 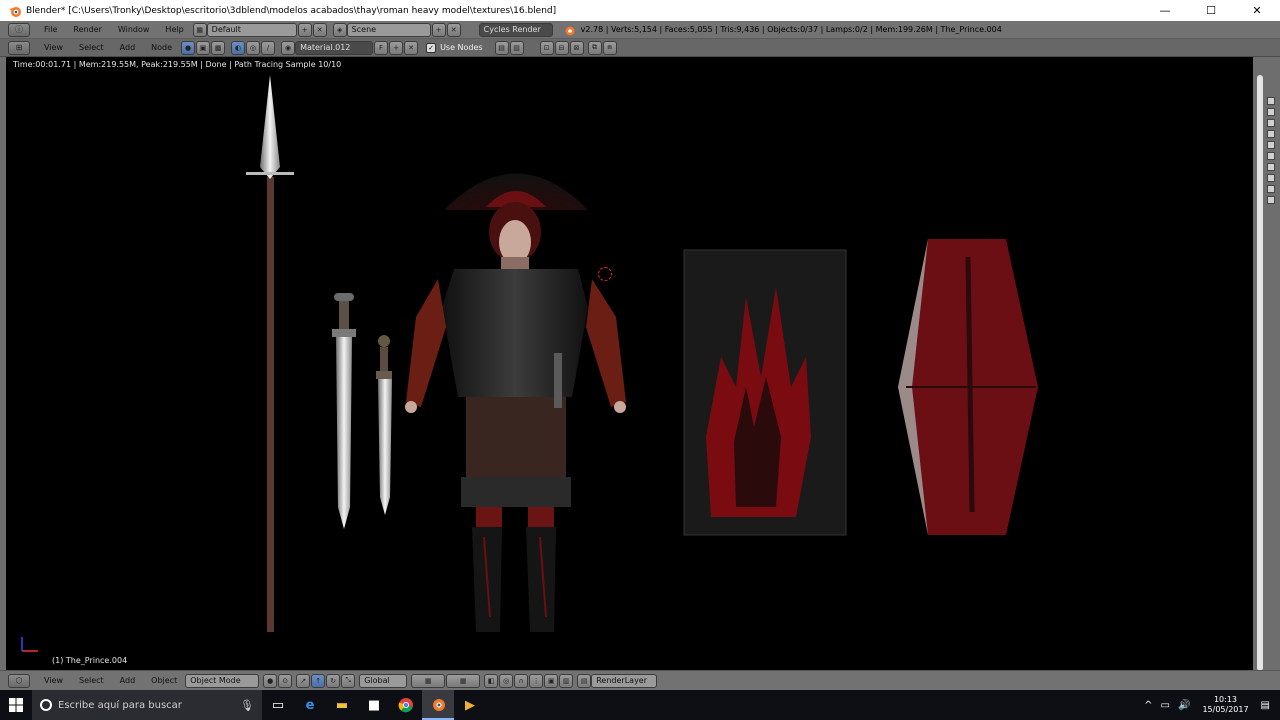 What do you see at coordinates (566, 680) in the screenshot?
I see `opengl-anim-button: ▥` at bounding box center [566, 680].